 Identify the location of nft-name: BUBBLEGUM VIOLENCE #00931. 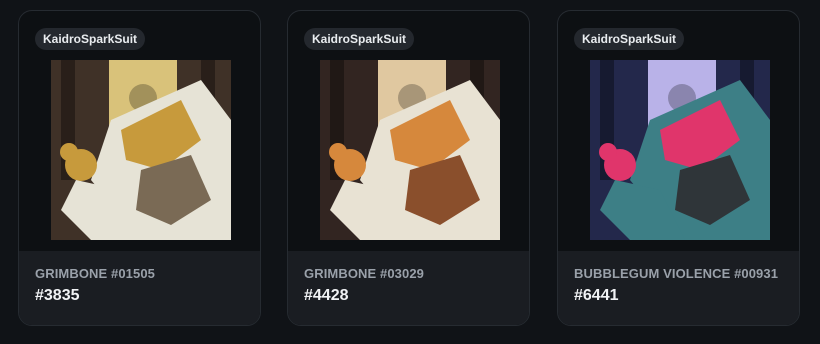
(676, 273).